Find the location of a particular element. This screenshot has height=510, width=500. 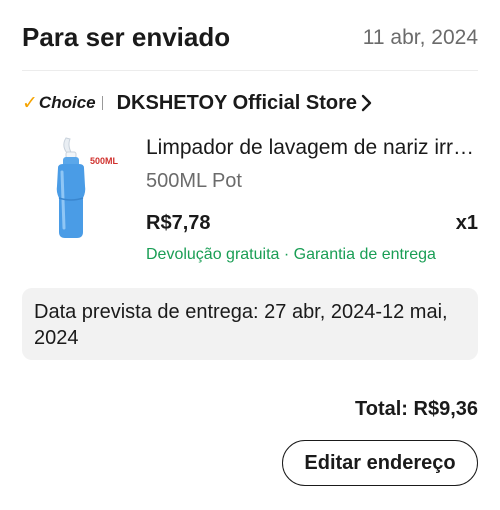

product-variant: 500ML Pot is located at coordinates (194, 181).